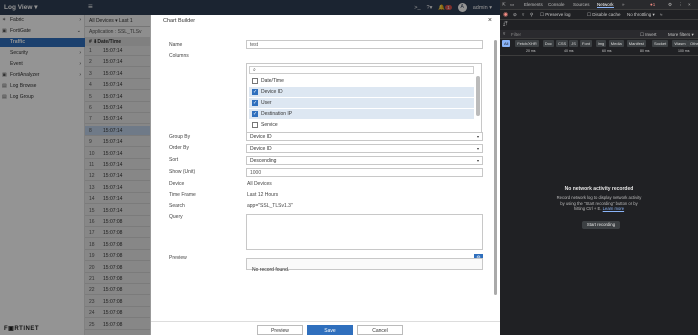 This screenshot has height=336, width=698. I want to click on disable-cache-checkbox: ☐ Disable cache, so click(604, 15).